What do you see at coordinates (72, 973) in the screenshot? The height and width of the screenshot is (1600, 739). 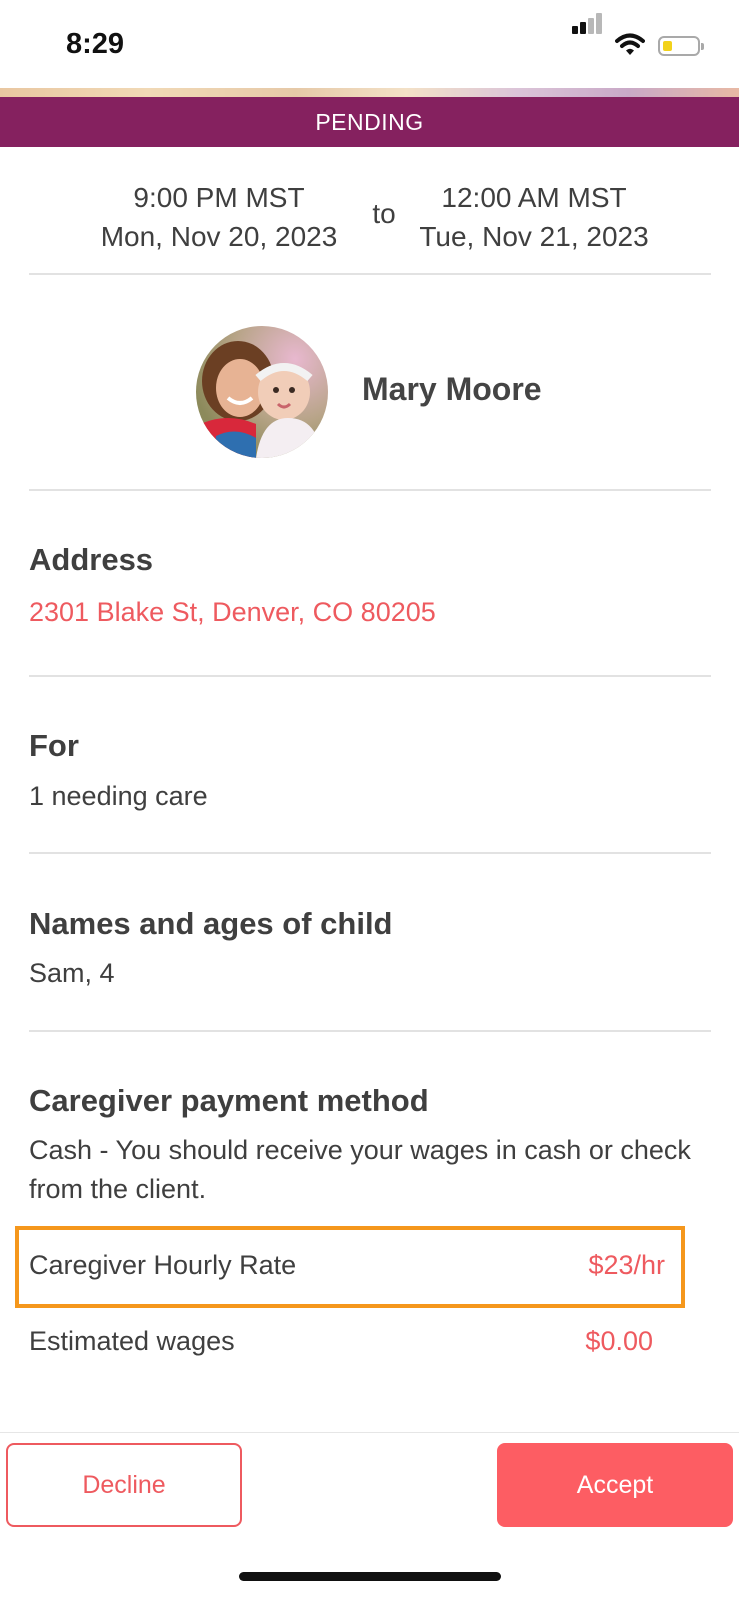 I see `children-value: Sam, 4` at bounding box center [72, 973].